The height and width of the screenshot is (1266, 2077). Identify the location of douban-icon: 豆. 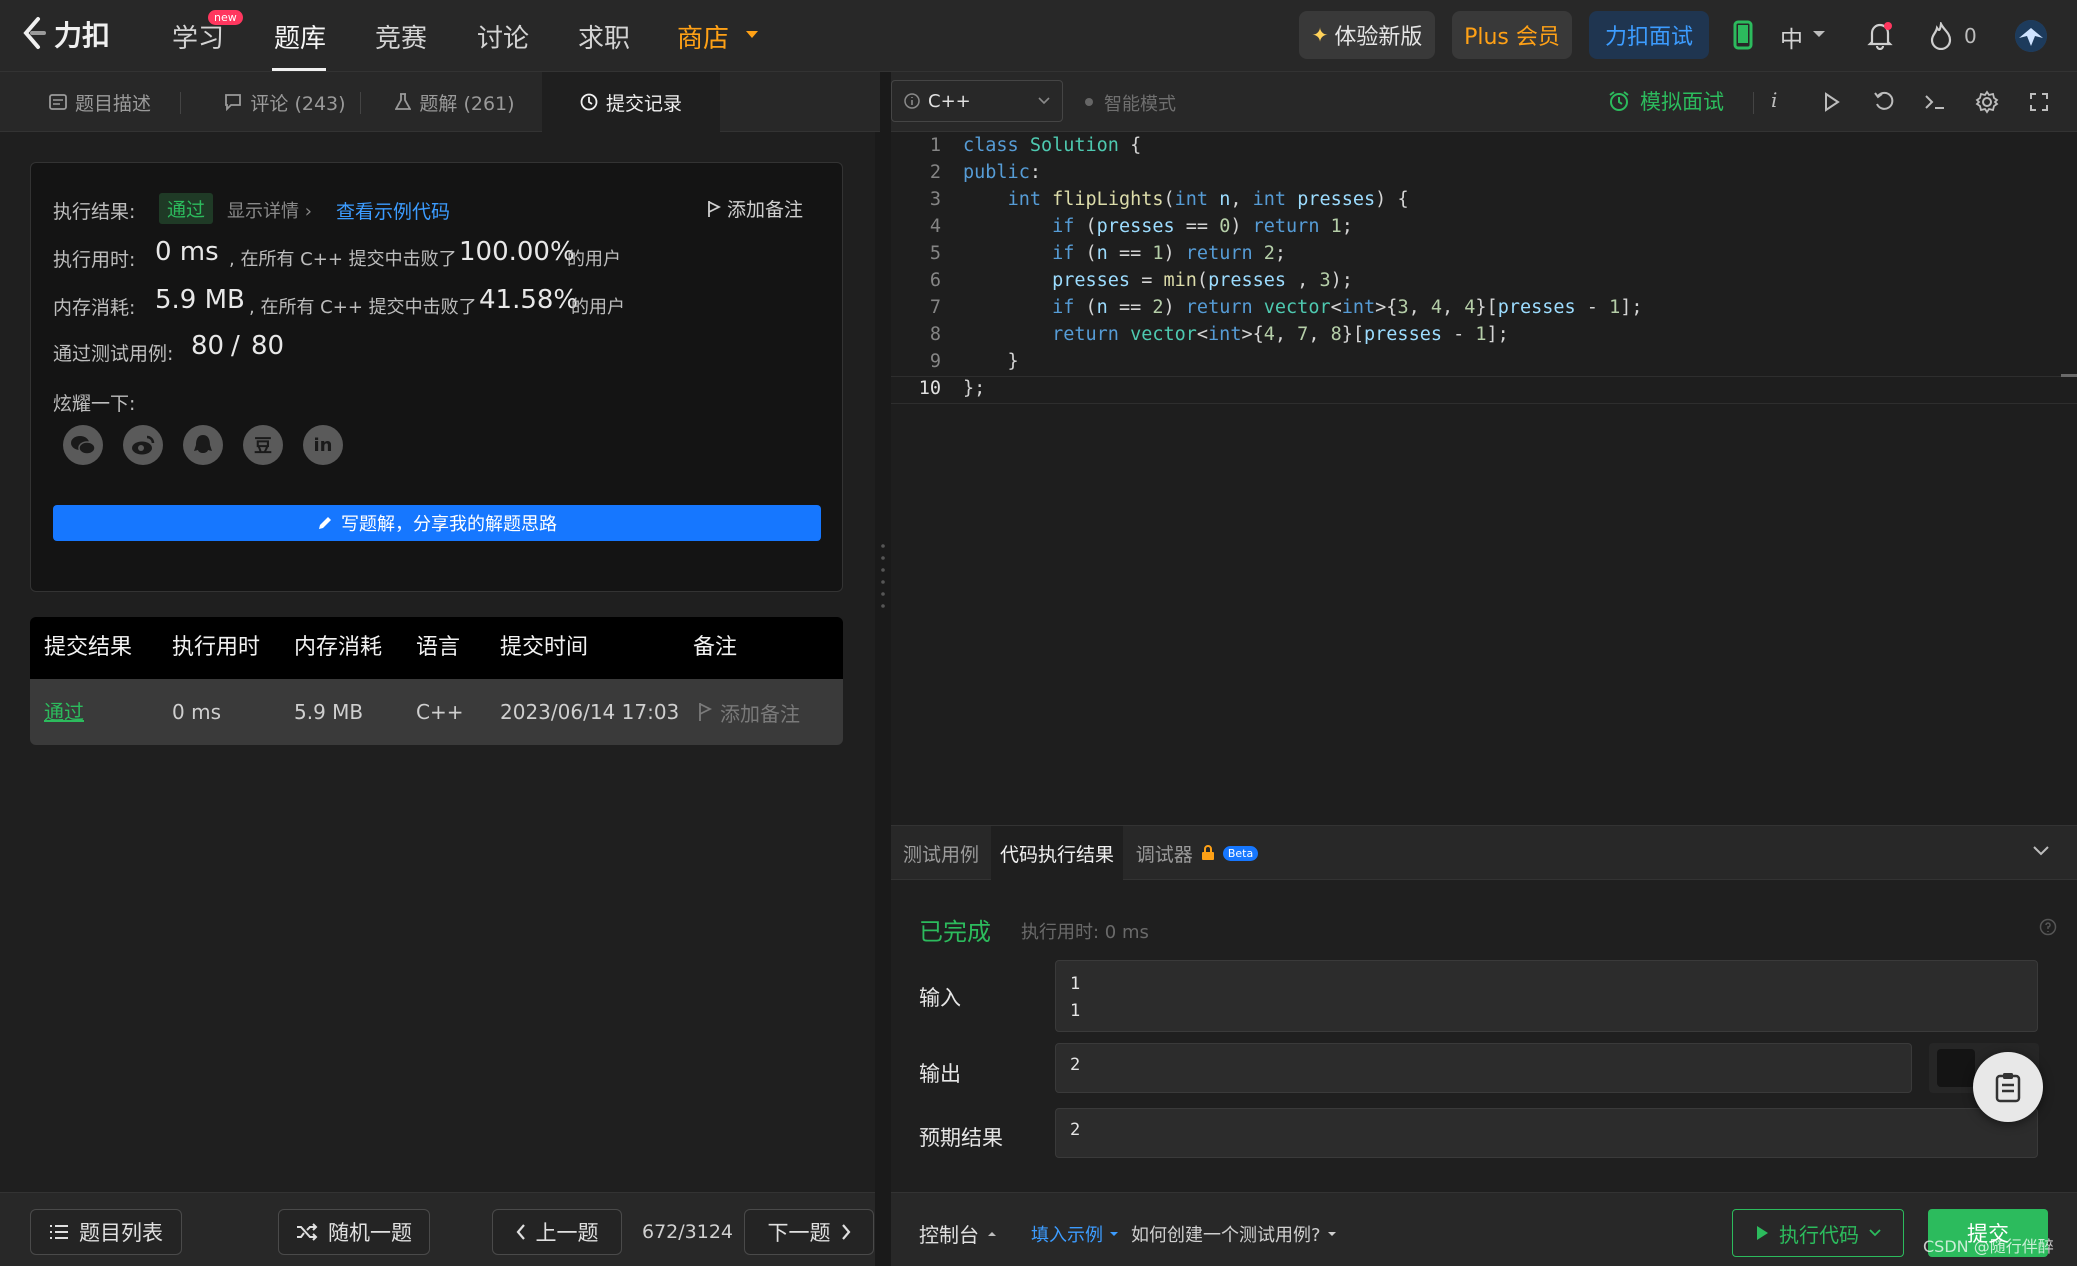
(263, 445).